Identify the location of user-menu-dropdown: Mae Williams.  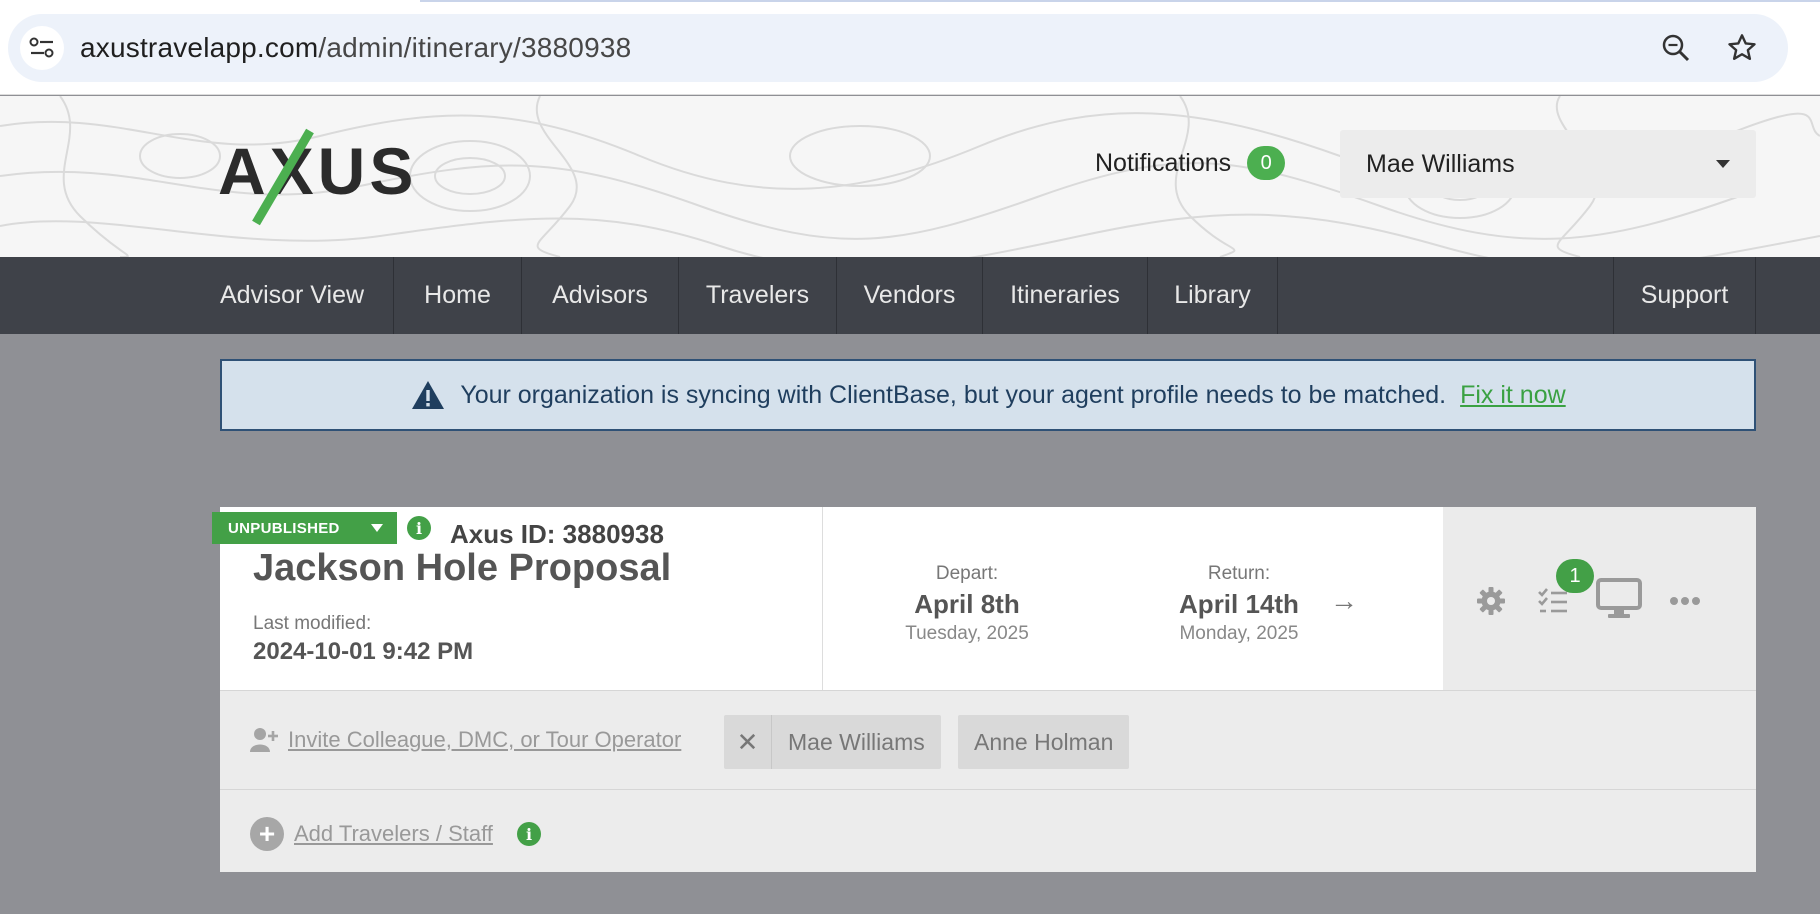
(1548, 164).